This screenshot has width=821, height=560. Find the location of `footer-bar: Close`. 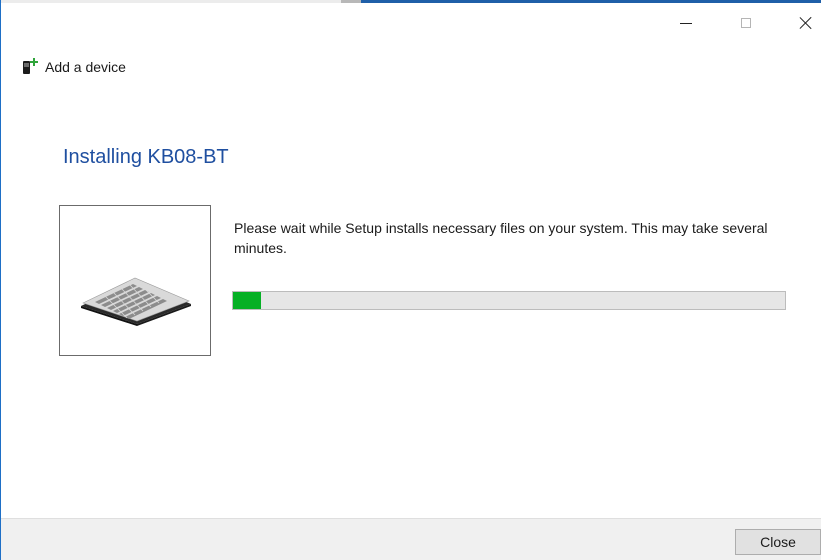

footer-bar: Close is located at coordinates (411, 539).